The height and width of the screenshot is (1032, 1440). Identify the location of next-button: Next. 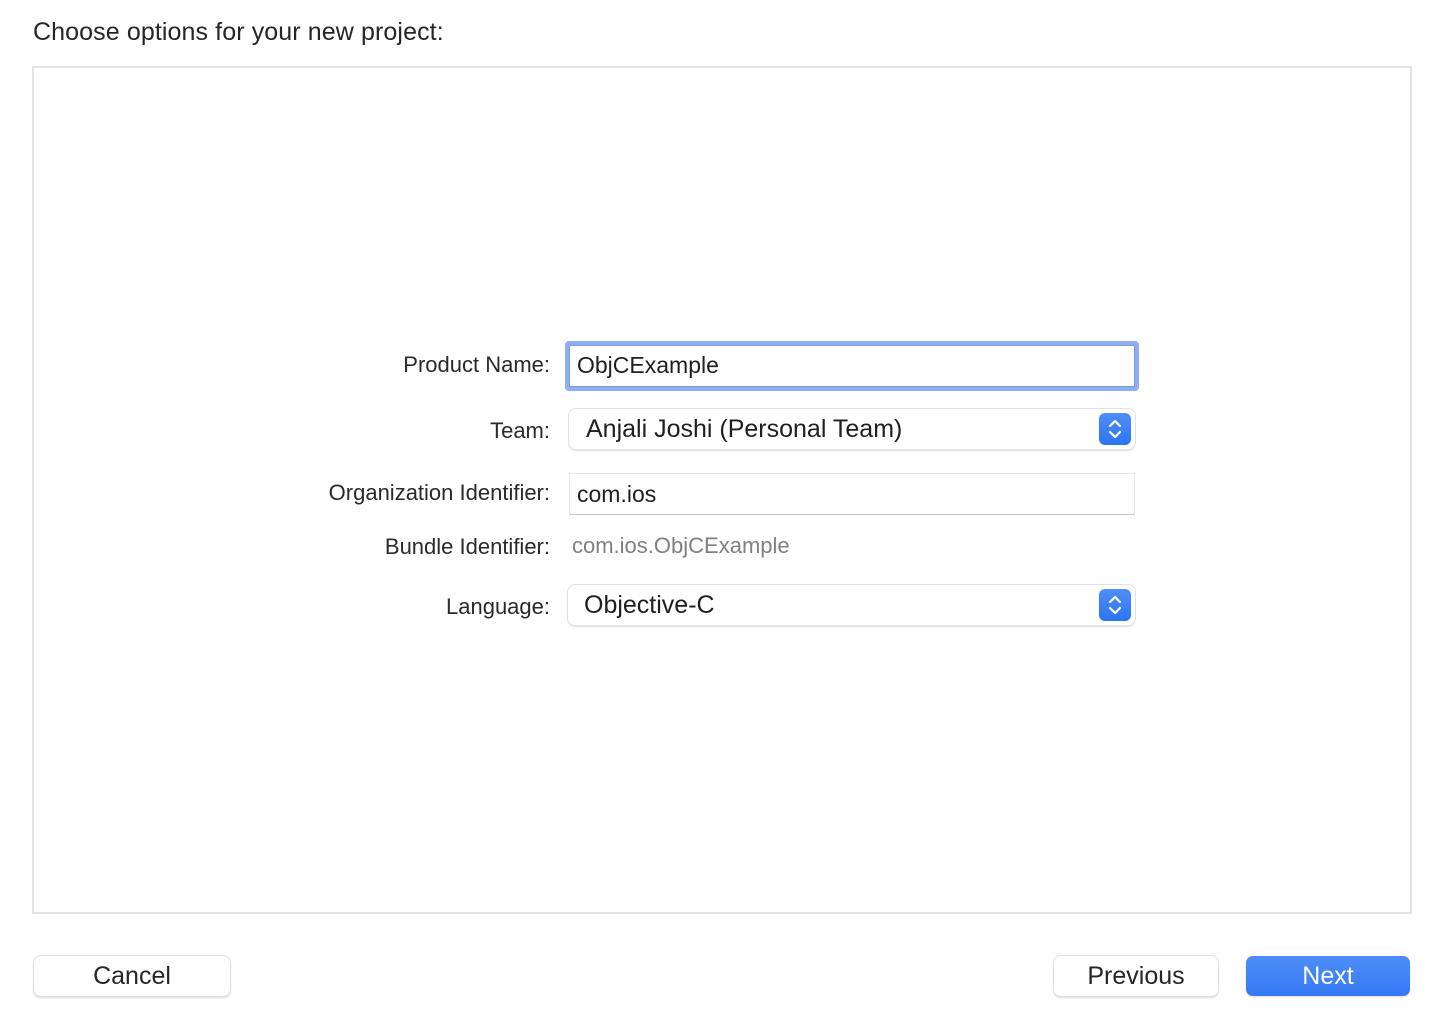
(1328, 976).